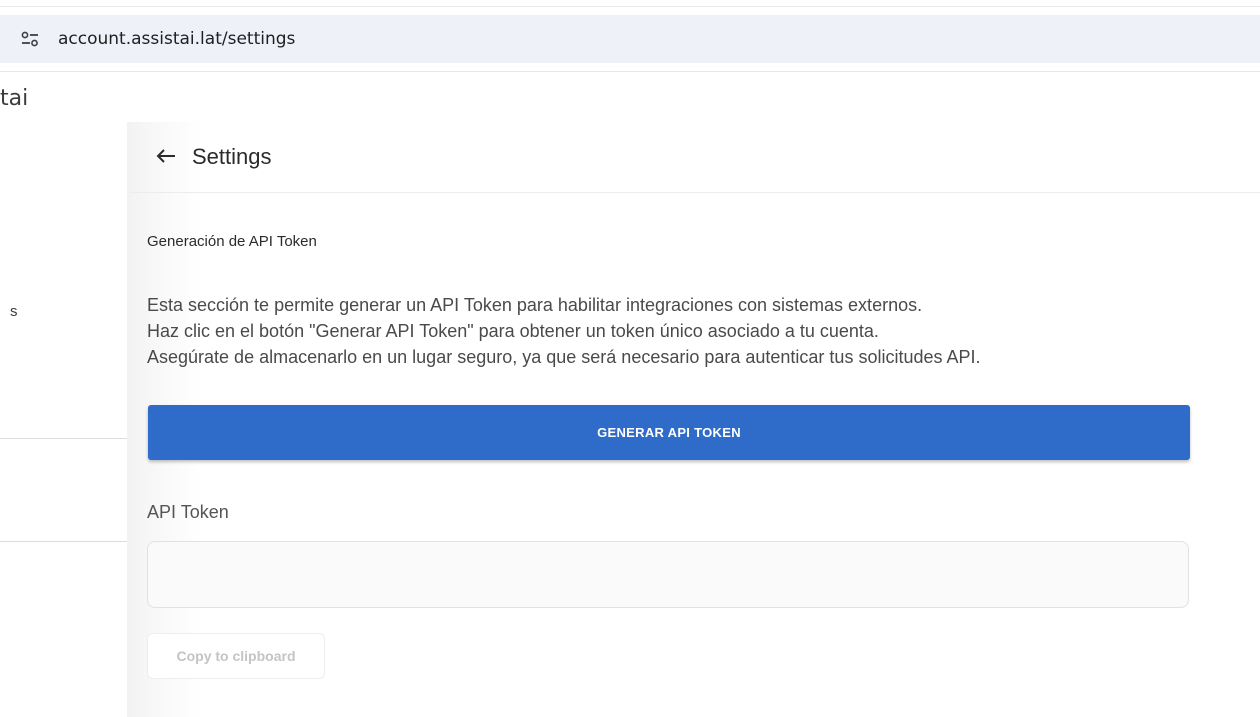 This screenshot has height=717, width=1260. What do you see at coordinates (176, 39) in the screenshot?
I see `url-text: account.assistai.lat/settings` at bounding box center [176, 39].